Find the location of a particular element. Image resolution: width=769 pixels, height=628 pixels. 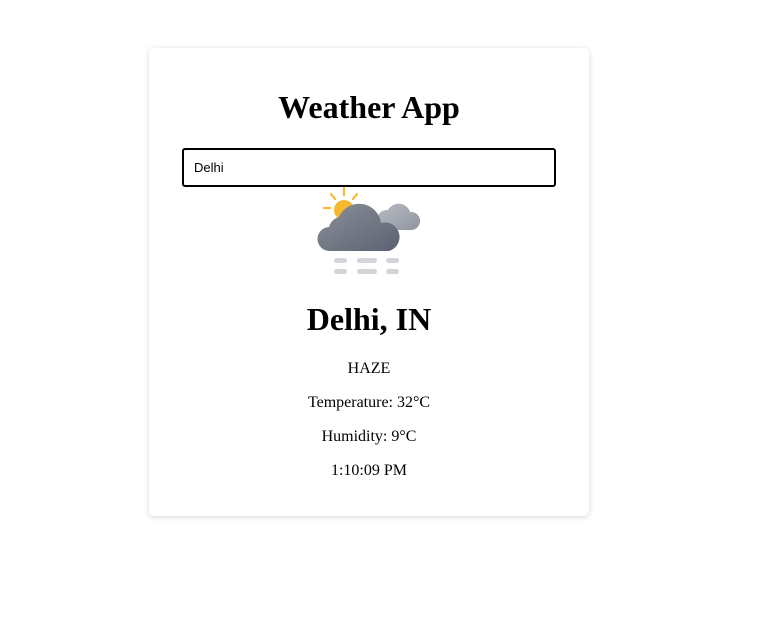

temperature-text: Temperature: 32°C is located at coordinates (369, 402).